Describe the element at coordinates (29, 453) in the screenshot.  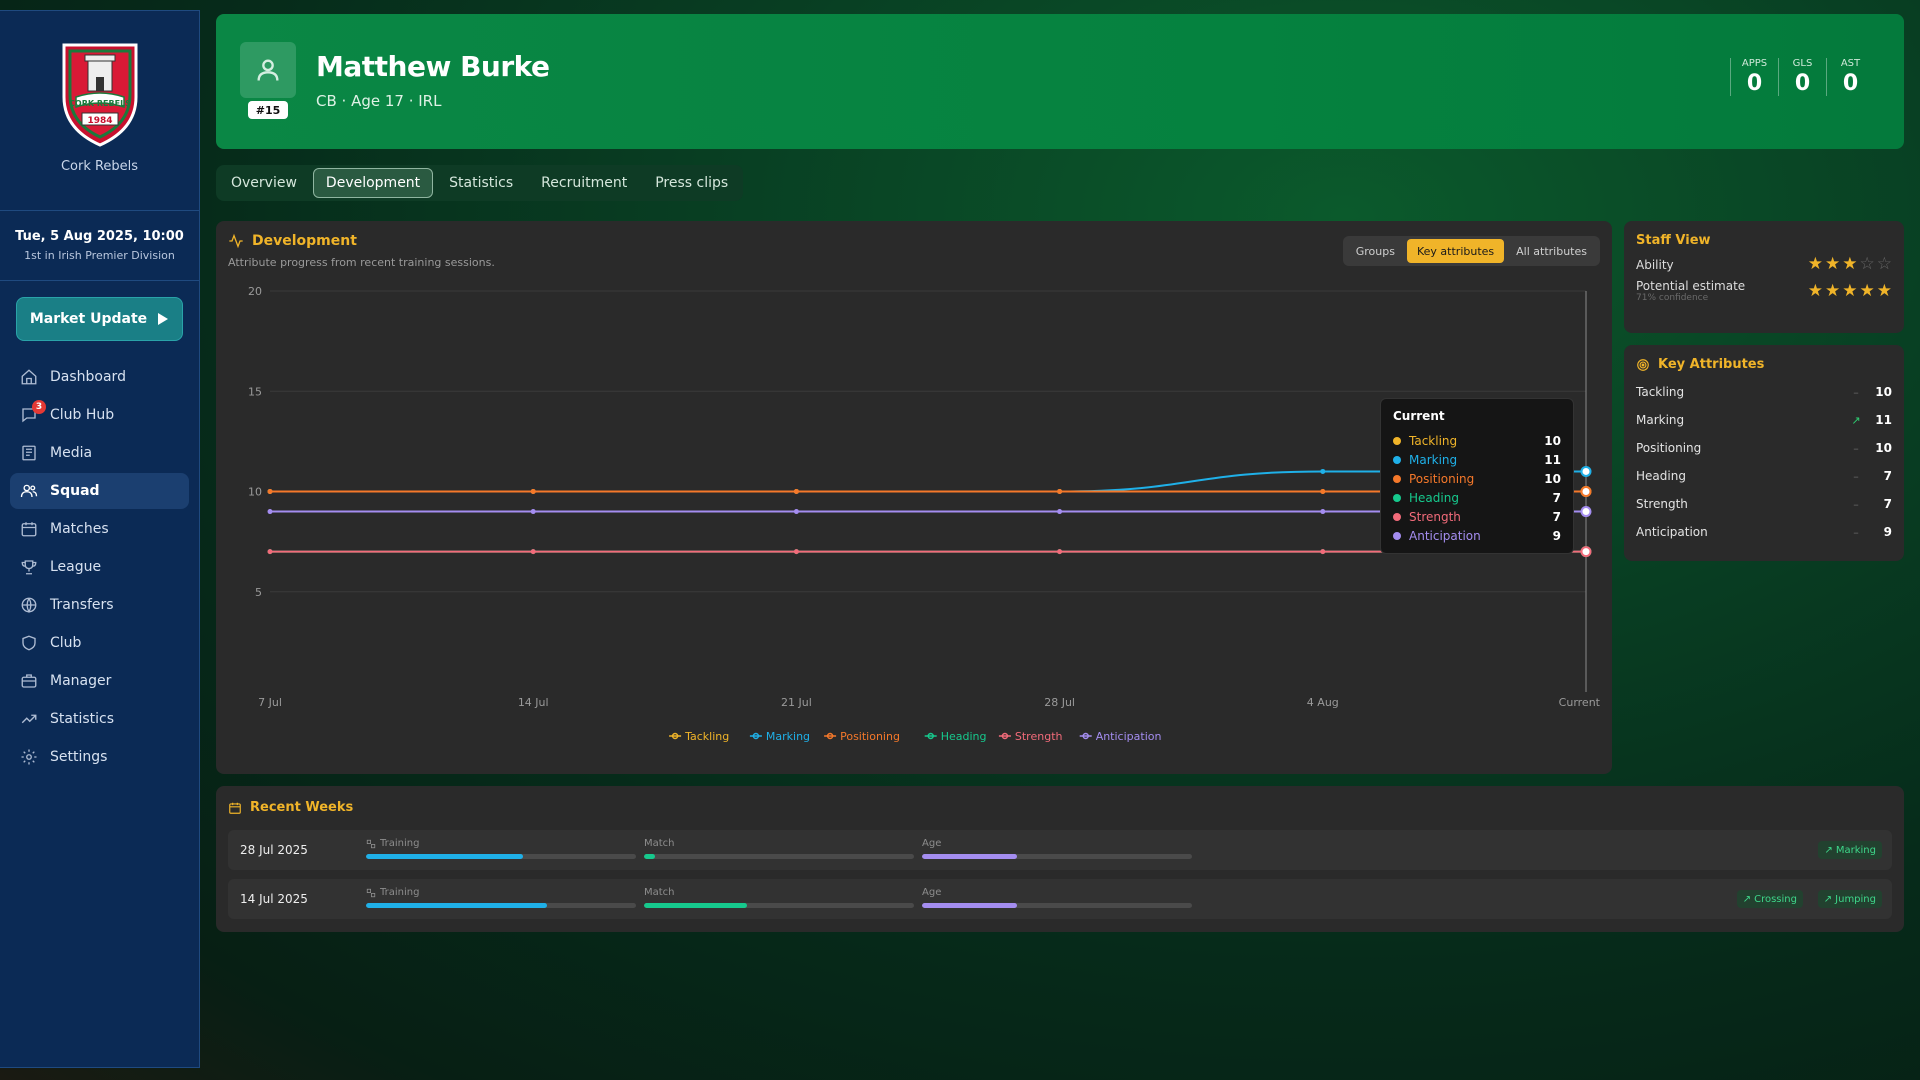
I see `newspaper-icon` at that location.